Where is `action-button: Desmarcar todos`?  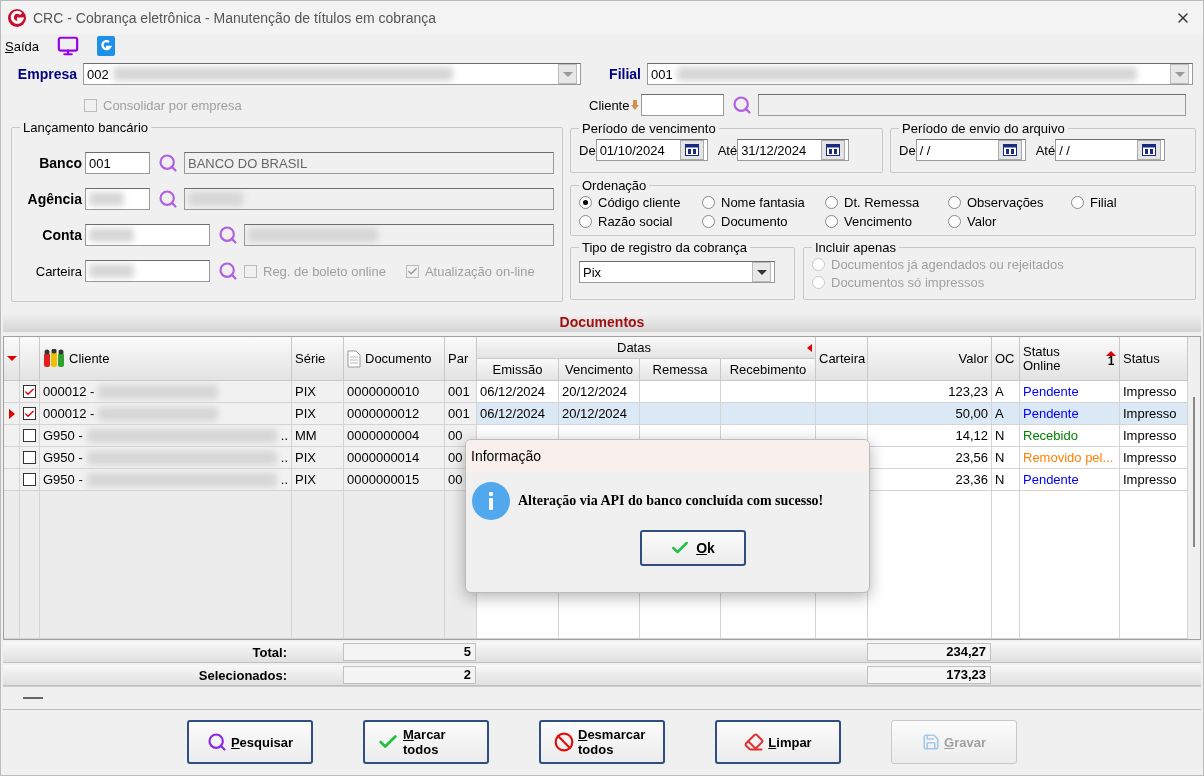 action-button: Desmarcar todos is located at coordinates (602, 742).